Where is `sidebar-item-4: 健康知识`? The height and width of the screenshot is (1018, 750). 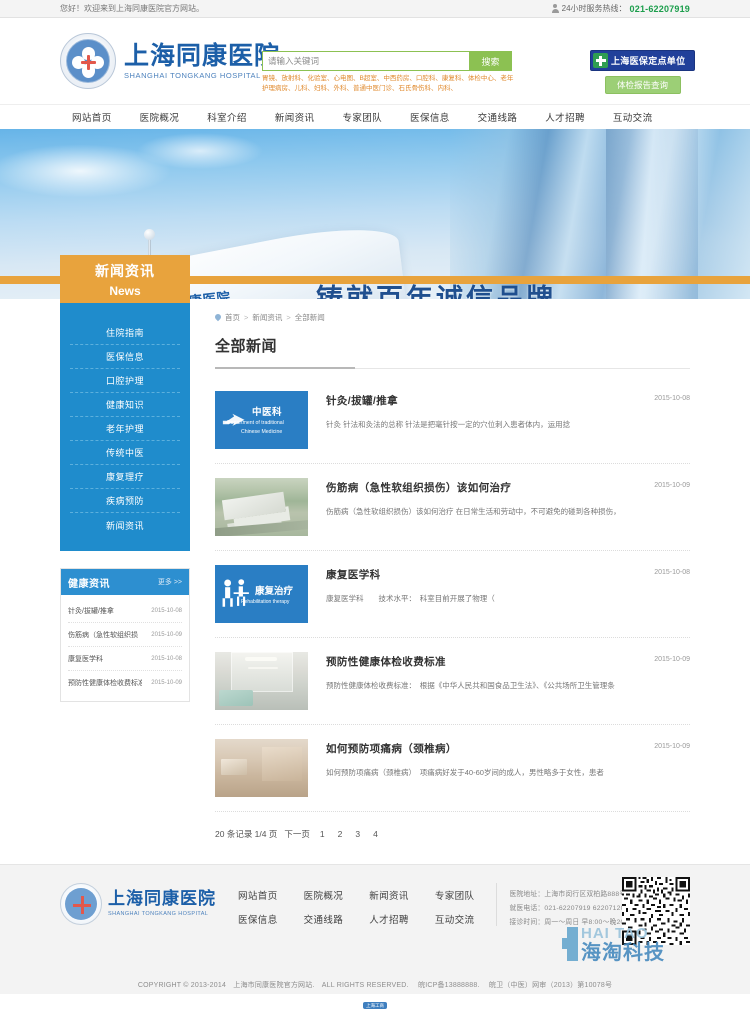
sidebar-item-4: 健康知识 is located at coordinates (125, 405).